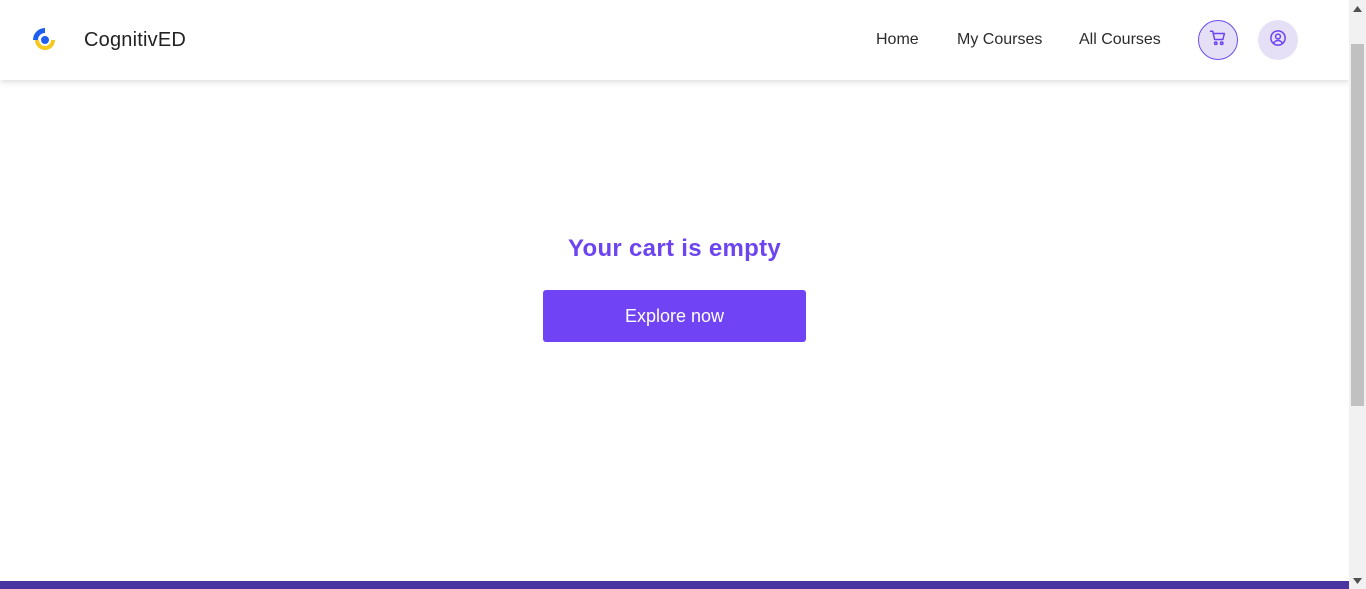 Image resolution: width=1366 pixels, height=589 pixels. I want to click on top-navbar: CognitivED Home My Courses All Courses, so click(674, 40).